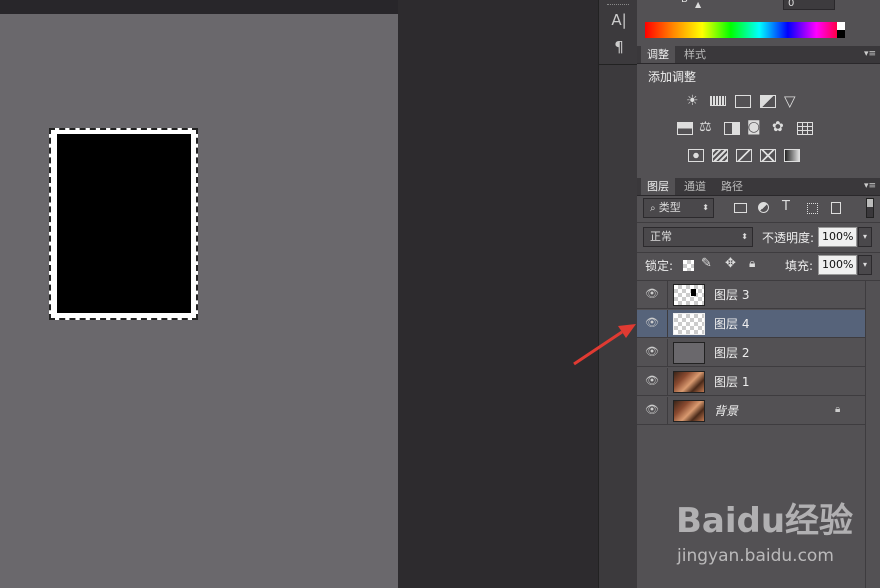 This screenshot has width=880, height=588. I want to click on opacity-input: 100%, so click(837, 237).